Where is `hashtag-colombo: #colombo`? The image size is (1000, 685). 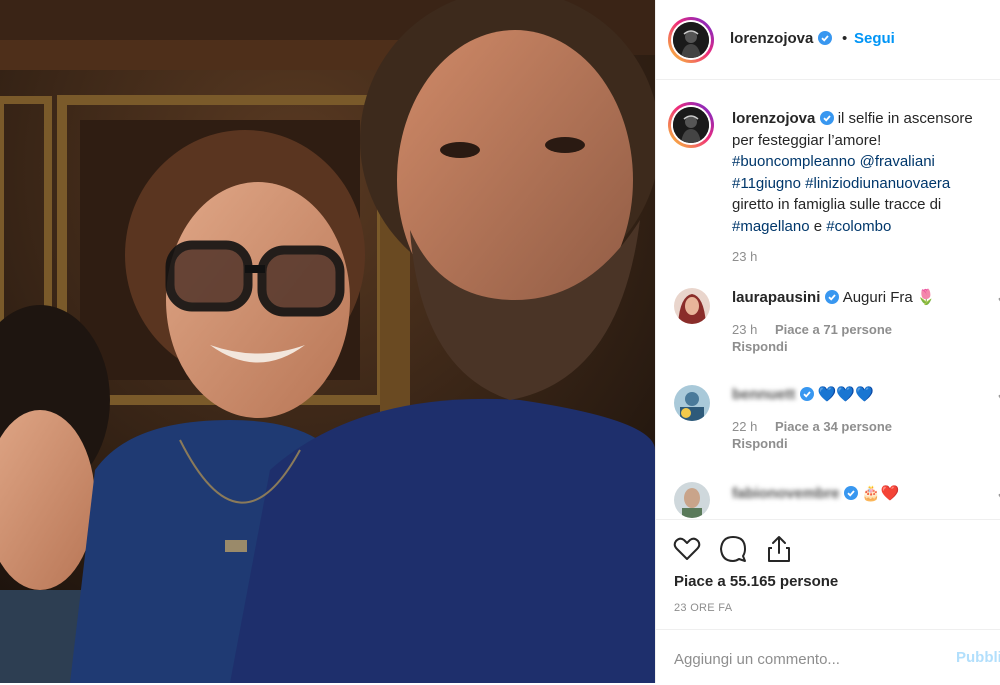 hashtag-colombo: #colombo is located at coordinates (858, 226).